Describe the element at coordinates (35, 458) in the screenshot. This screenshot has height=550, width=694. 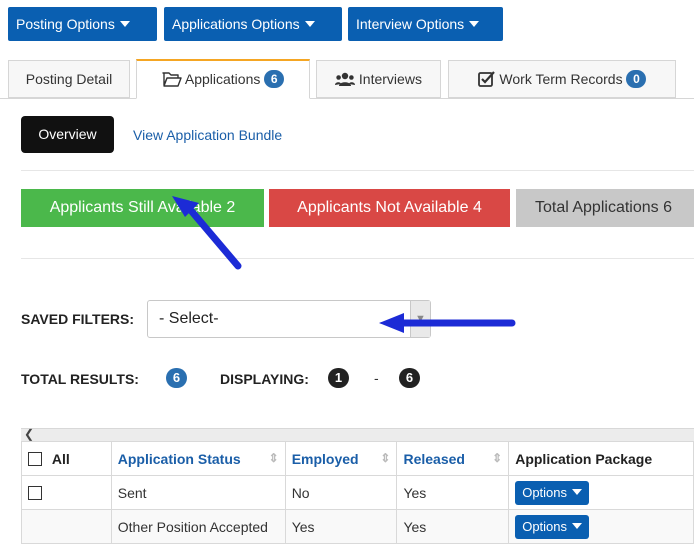
I see `select-all-checkbox` at that location.